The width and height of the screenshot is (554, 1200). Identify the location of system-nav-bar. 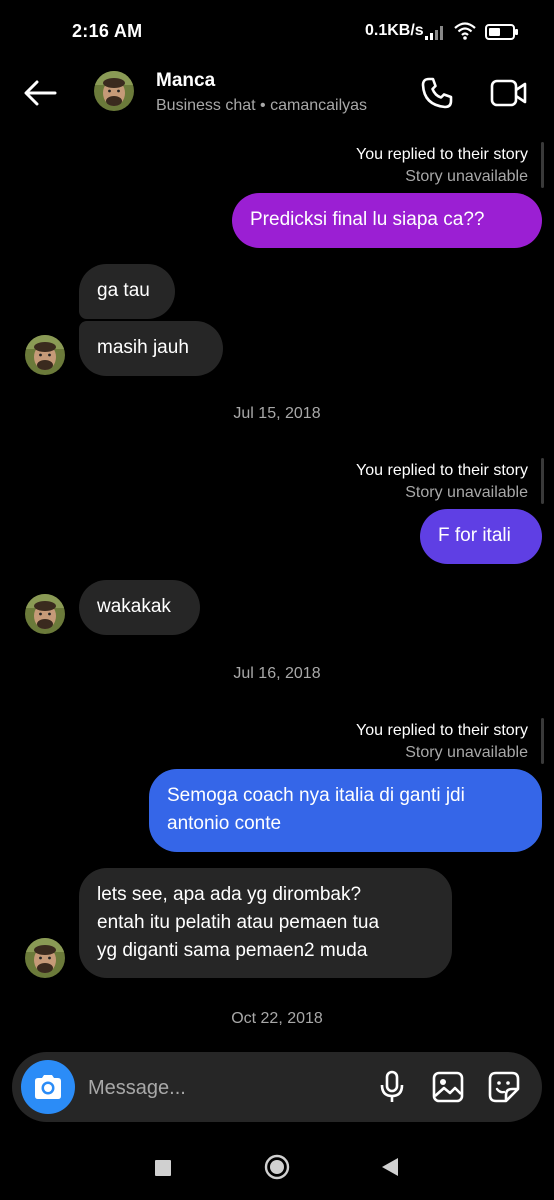
(277, 1167).